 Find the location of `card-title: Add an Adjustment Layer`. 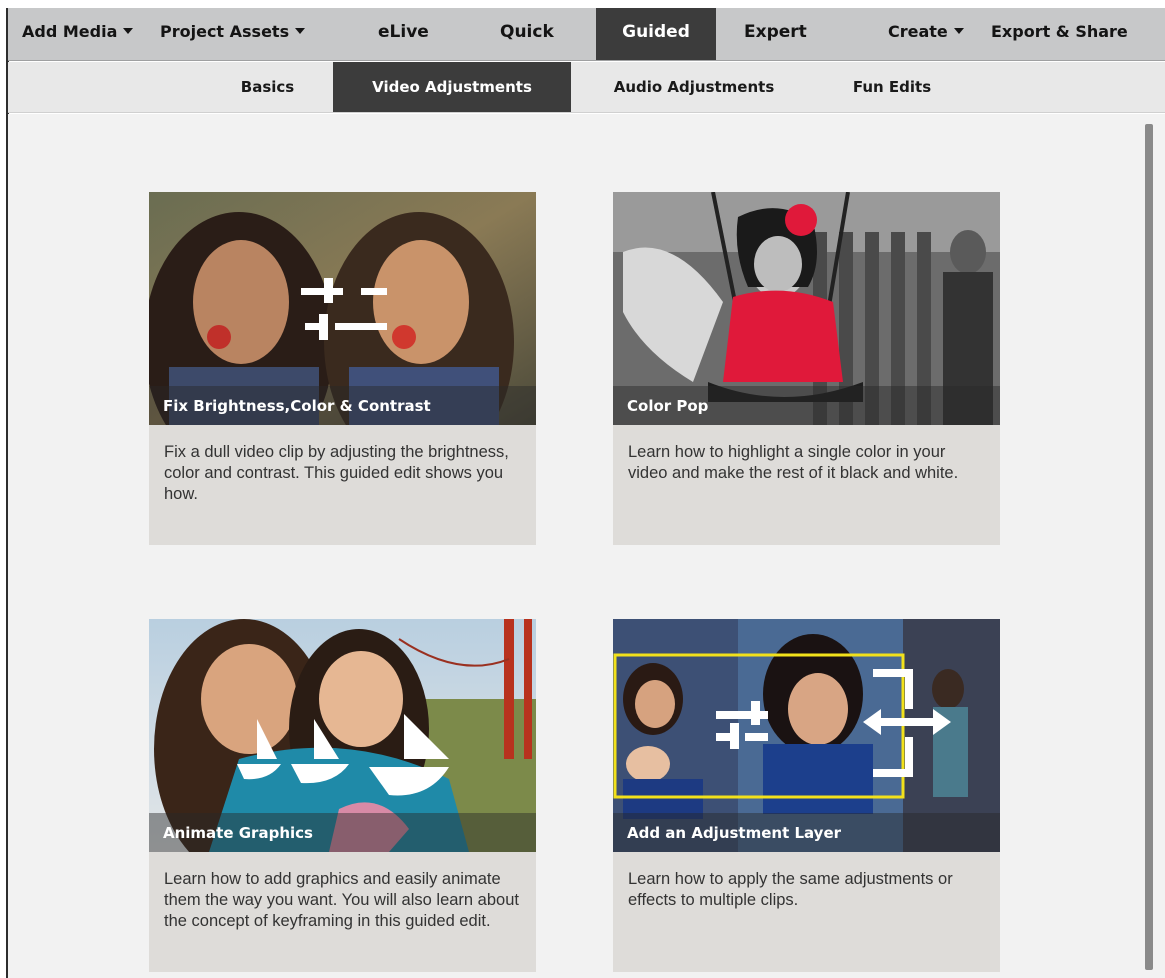

card-title: Add an Adjustment Layer is located at coordinates (734, 833).